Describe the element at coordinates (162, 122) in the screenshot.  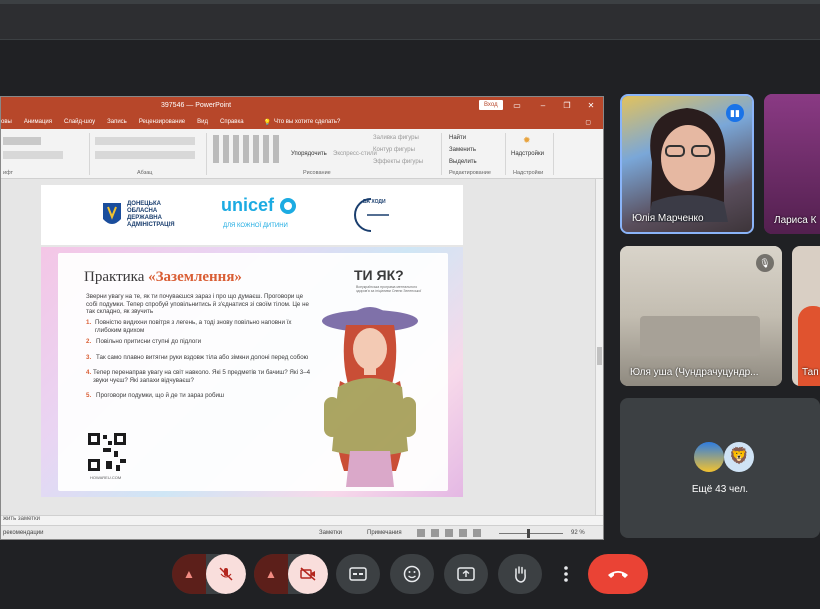
I see `menu-item-review: Рецензирование` at that location.